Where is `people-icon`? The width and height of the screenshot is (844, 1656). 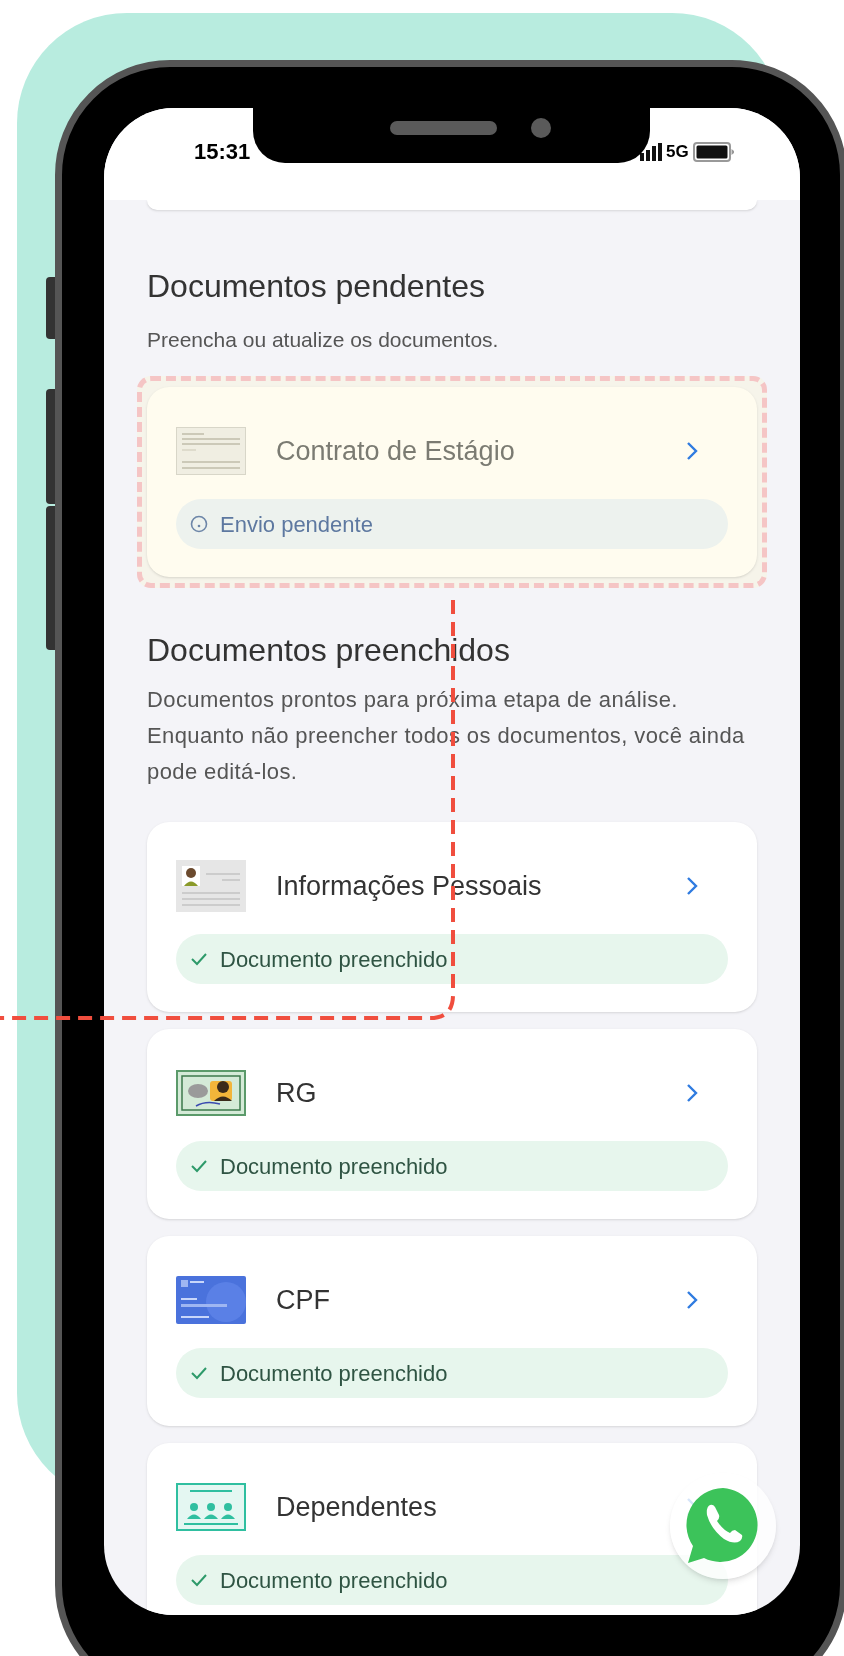 people-icon is located at coordinates (211, 1507).